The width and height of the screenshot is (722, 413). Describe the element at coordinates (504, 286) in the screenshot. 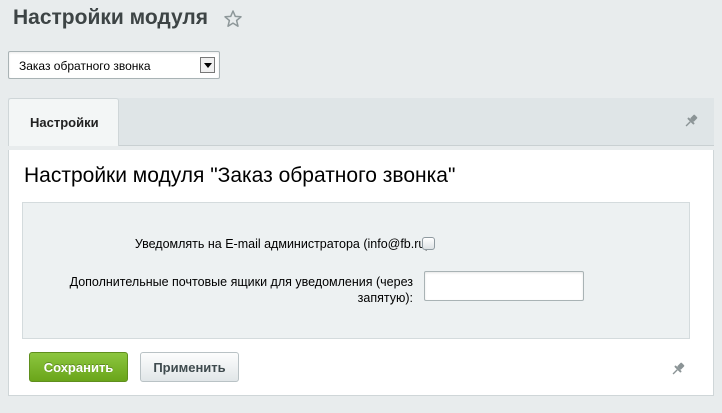

I see `extra-mailboxes-input` at that location.